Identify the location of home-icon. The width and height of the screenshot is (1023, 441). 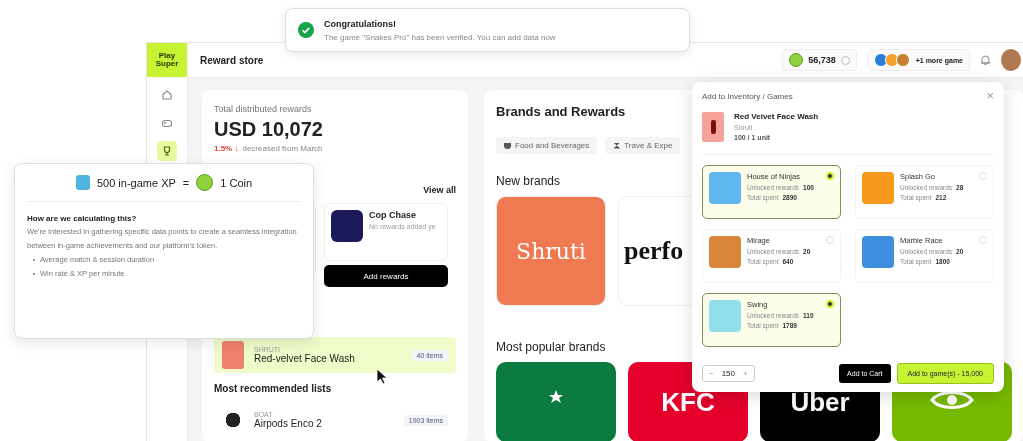
(167, 95).